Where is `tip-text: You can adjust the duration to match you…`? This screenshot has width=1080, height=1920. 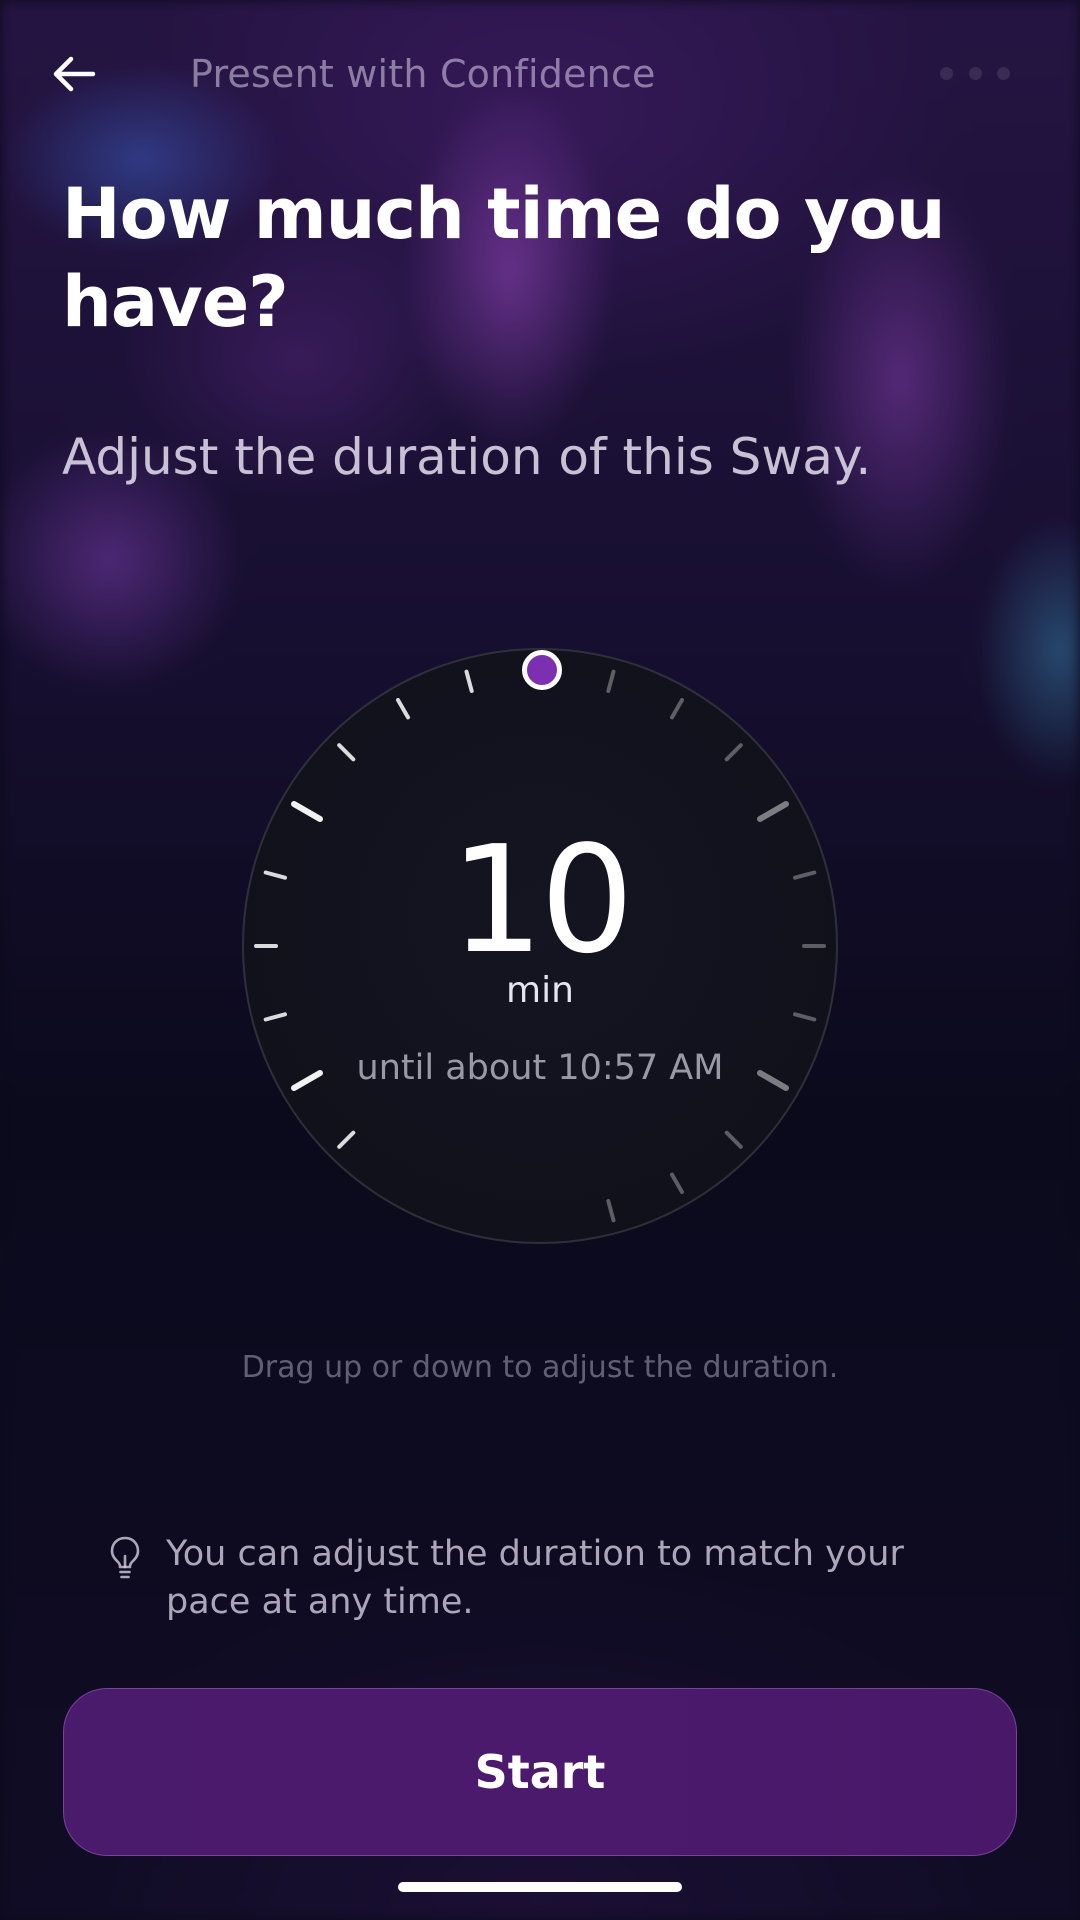
tip-text: You can adjust the duration to match you… is located at coordinates (535, 1578).